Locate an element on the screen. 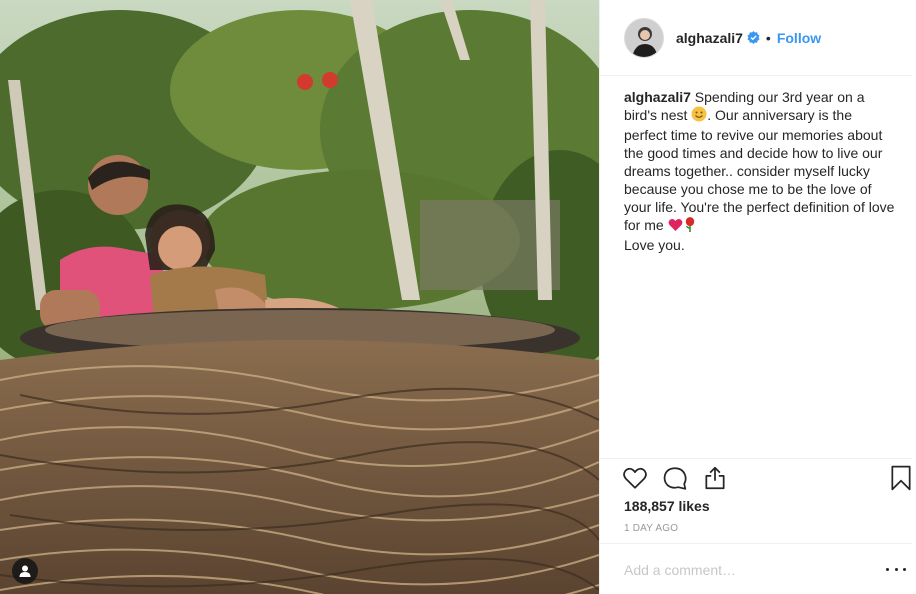 This screenshot has width=916, height=594. avatar is located at coordinates (644, 37).